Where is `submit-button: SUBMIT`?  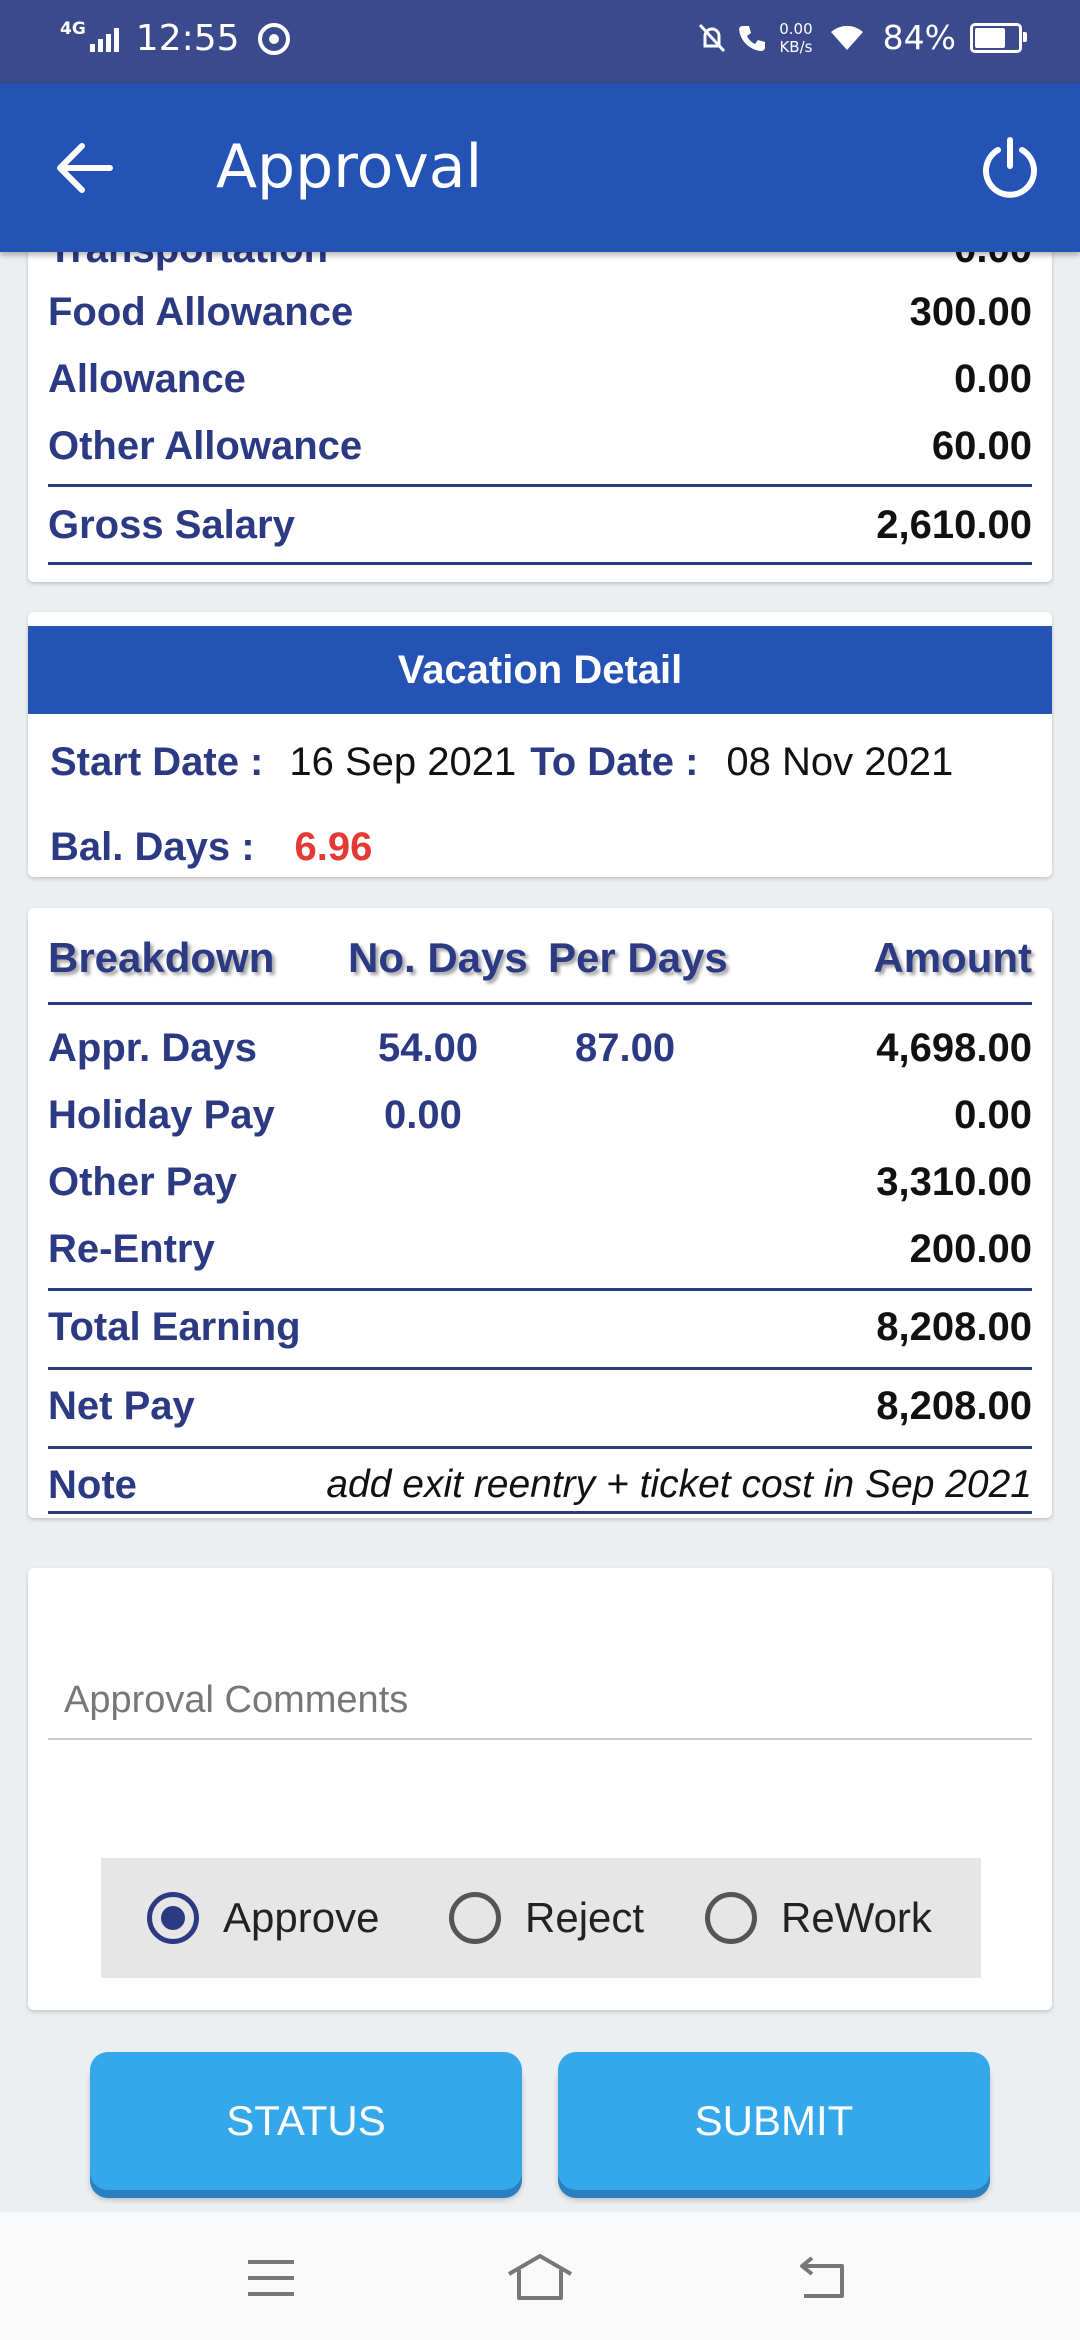
submit-button: SUBMIT is located at coordinates (774, 2121).